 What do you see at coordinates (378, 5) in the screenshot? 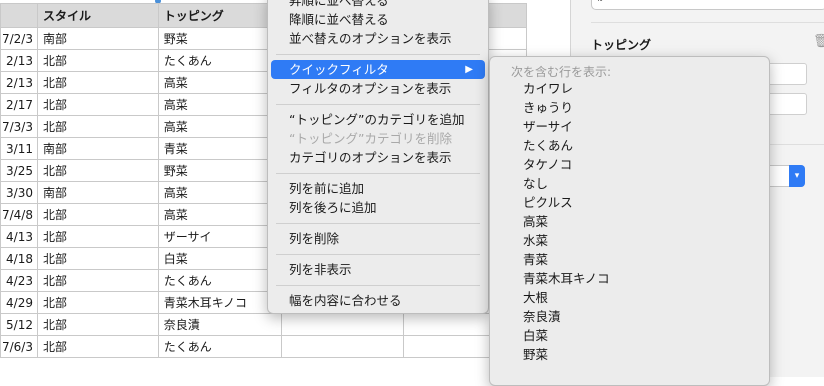
I see `menu-item-sort-ascending: 昇順に並べ替える` at bounding box center [378, 5].